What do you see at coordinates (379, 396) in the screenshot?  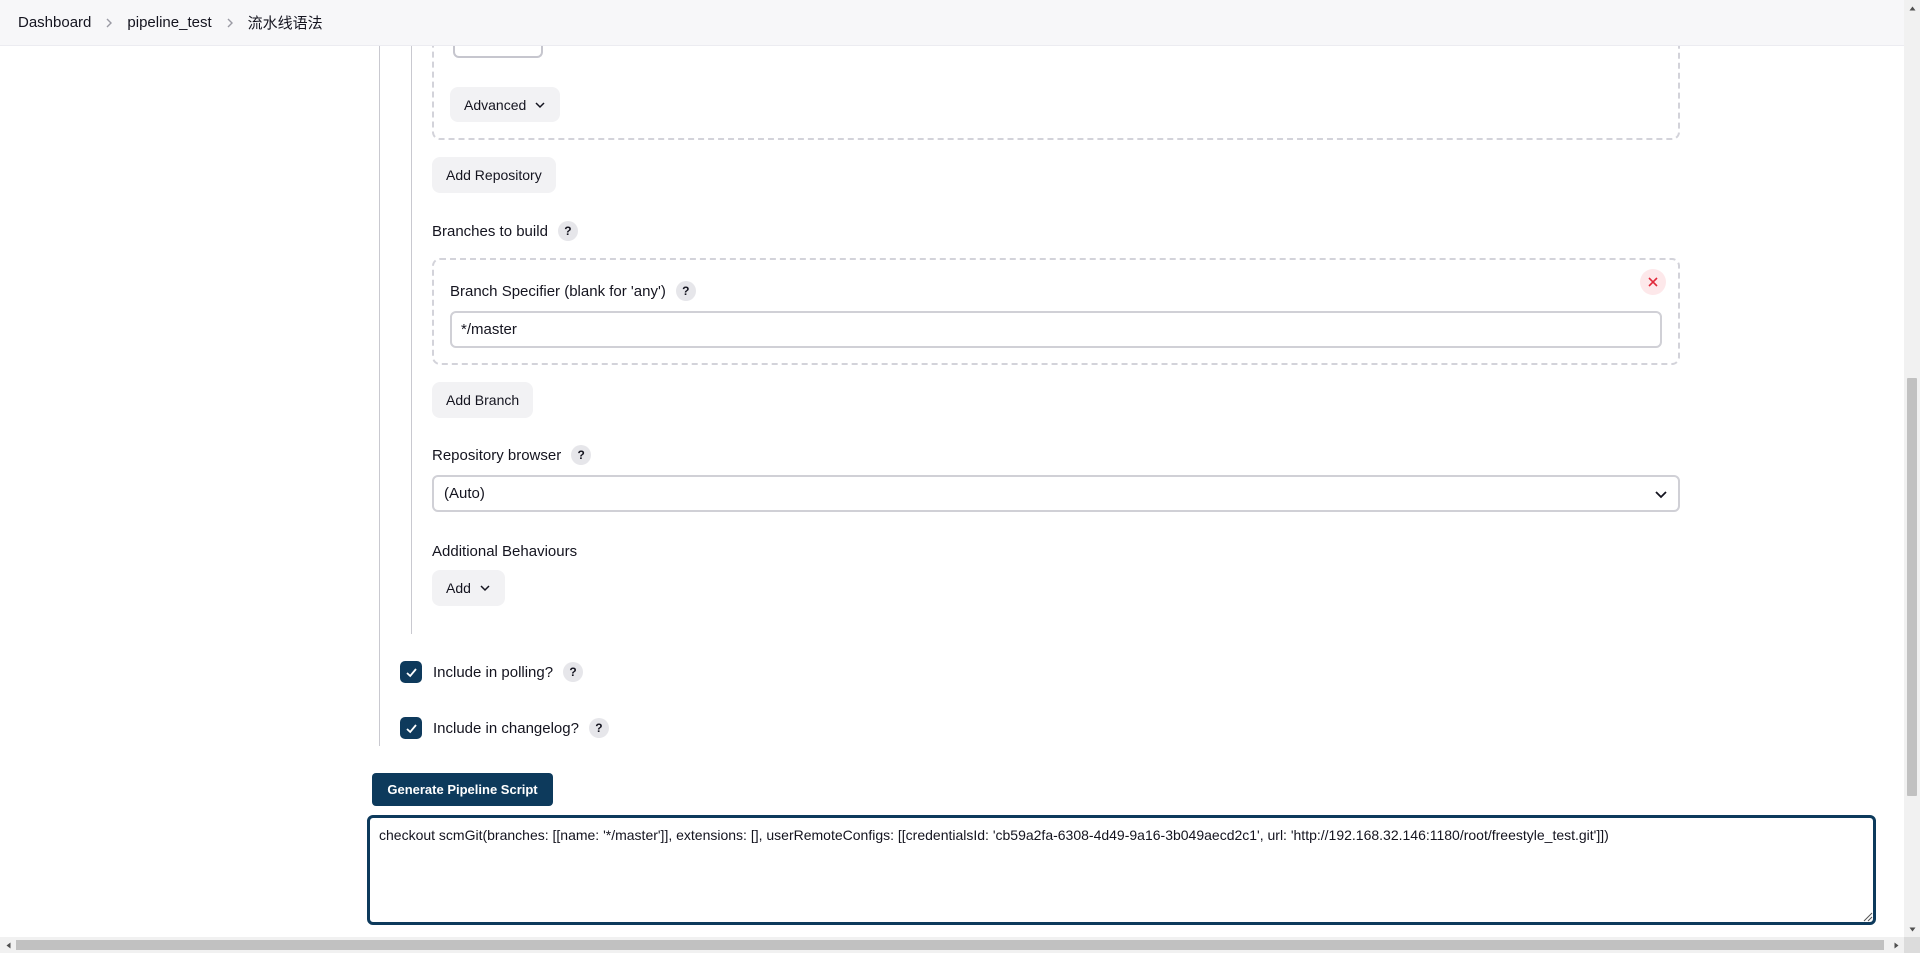 I see `section-divider-outer` at bounding box center [379, 396].